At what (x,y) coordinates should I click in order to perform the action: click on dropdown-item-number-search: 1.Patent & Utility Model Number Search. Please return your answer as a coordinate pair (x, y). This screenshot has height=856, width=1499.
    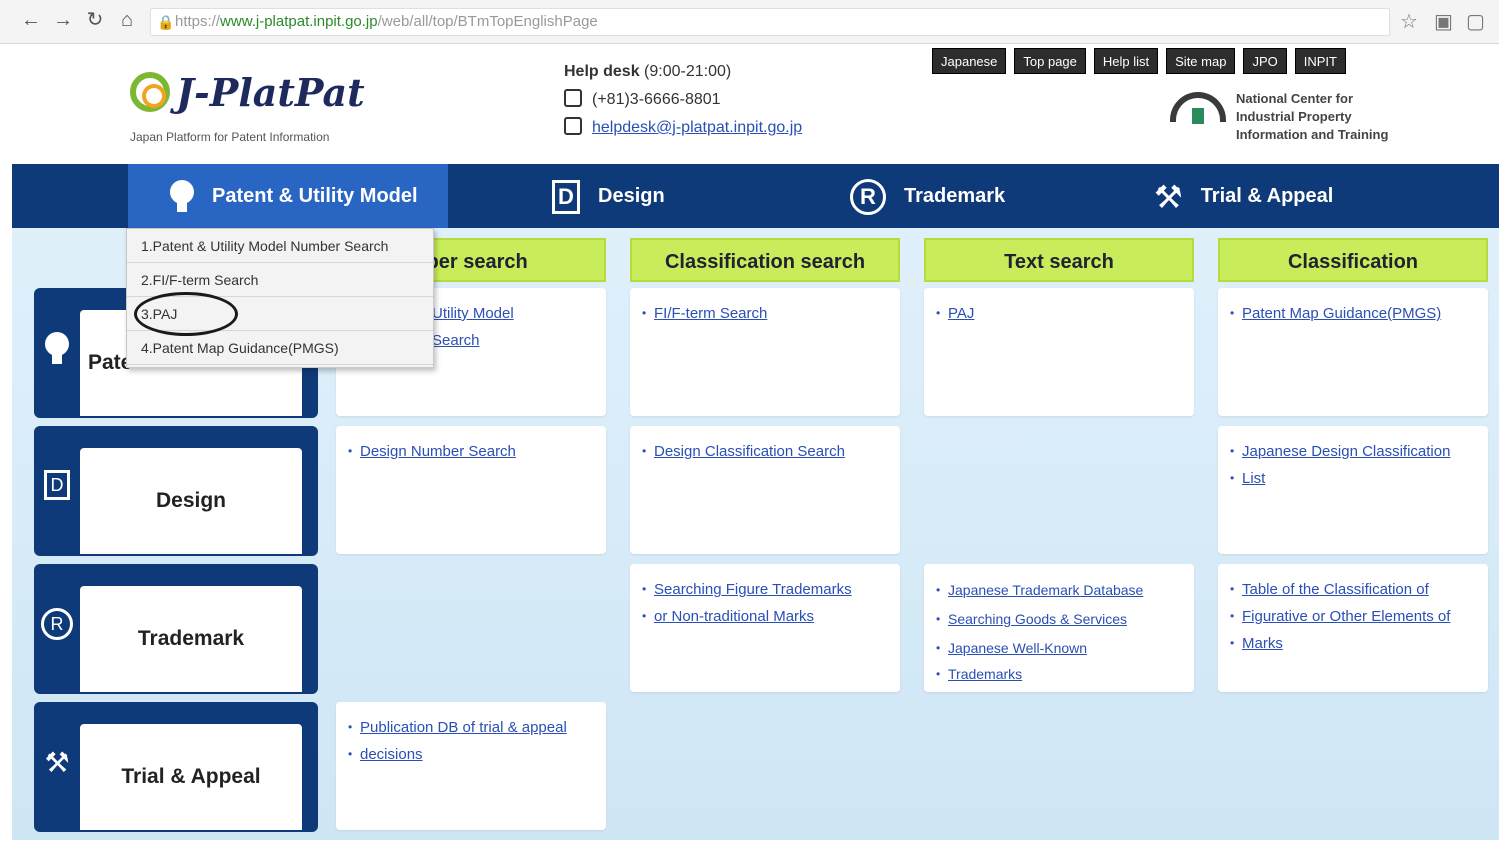
    Looking at the image, I should click on (280, 246).